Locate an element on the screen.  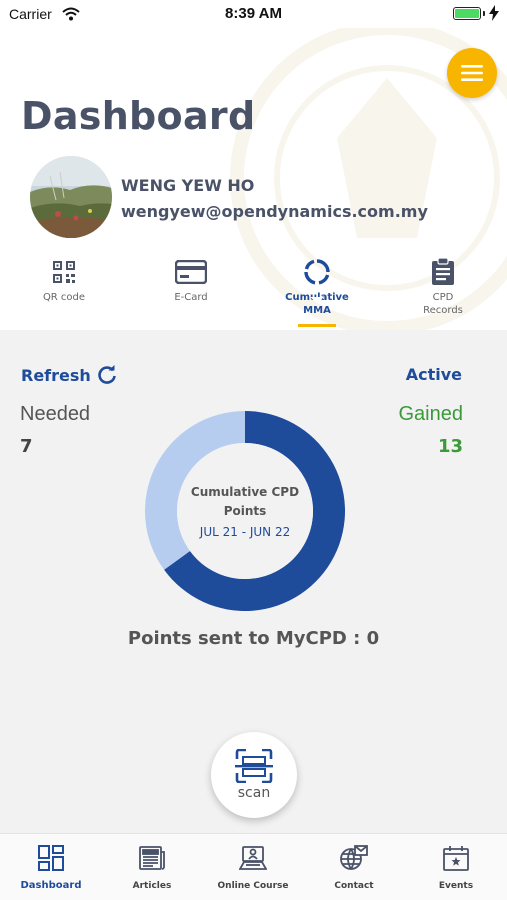
calendar-icon is located at coordinates (456, 858).